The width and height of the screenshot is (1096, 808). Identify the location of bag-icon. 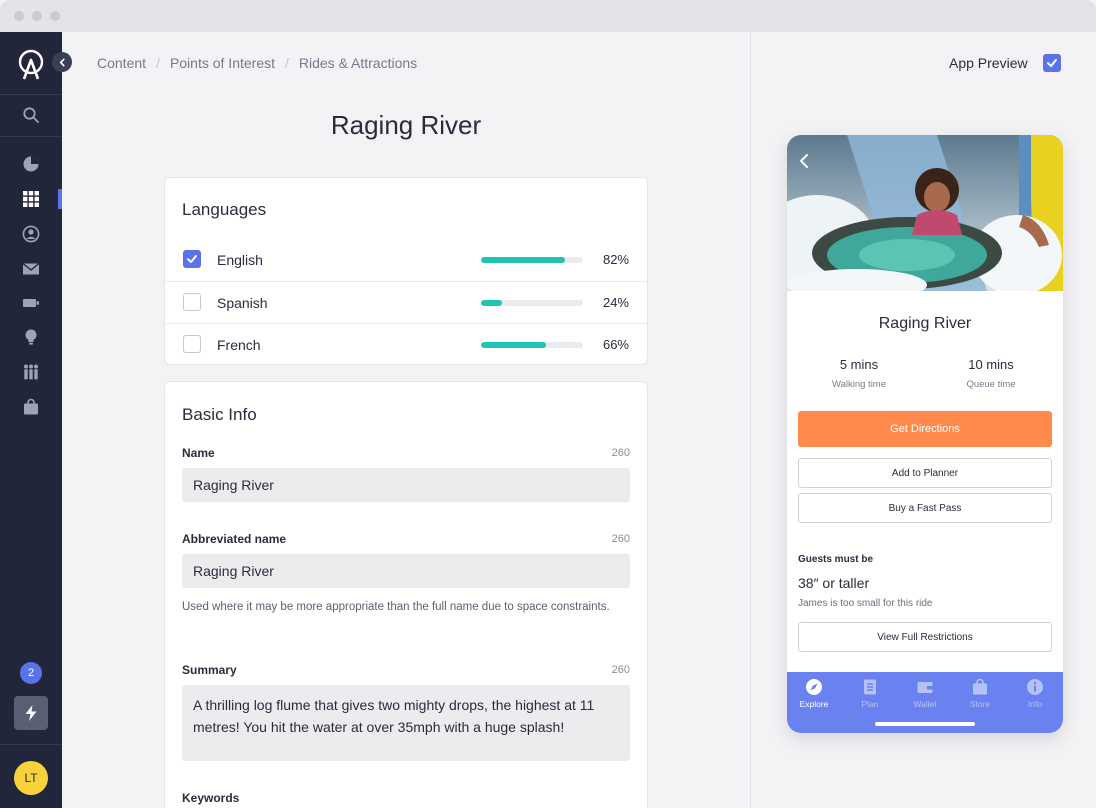
(980, 686).